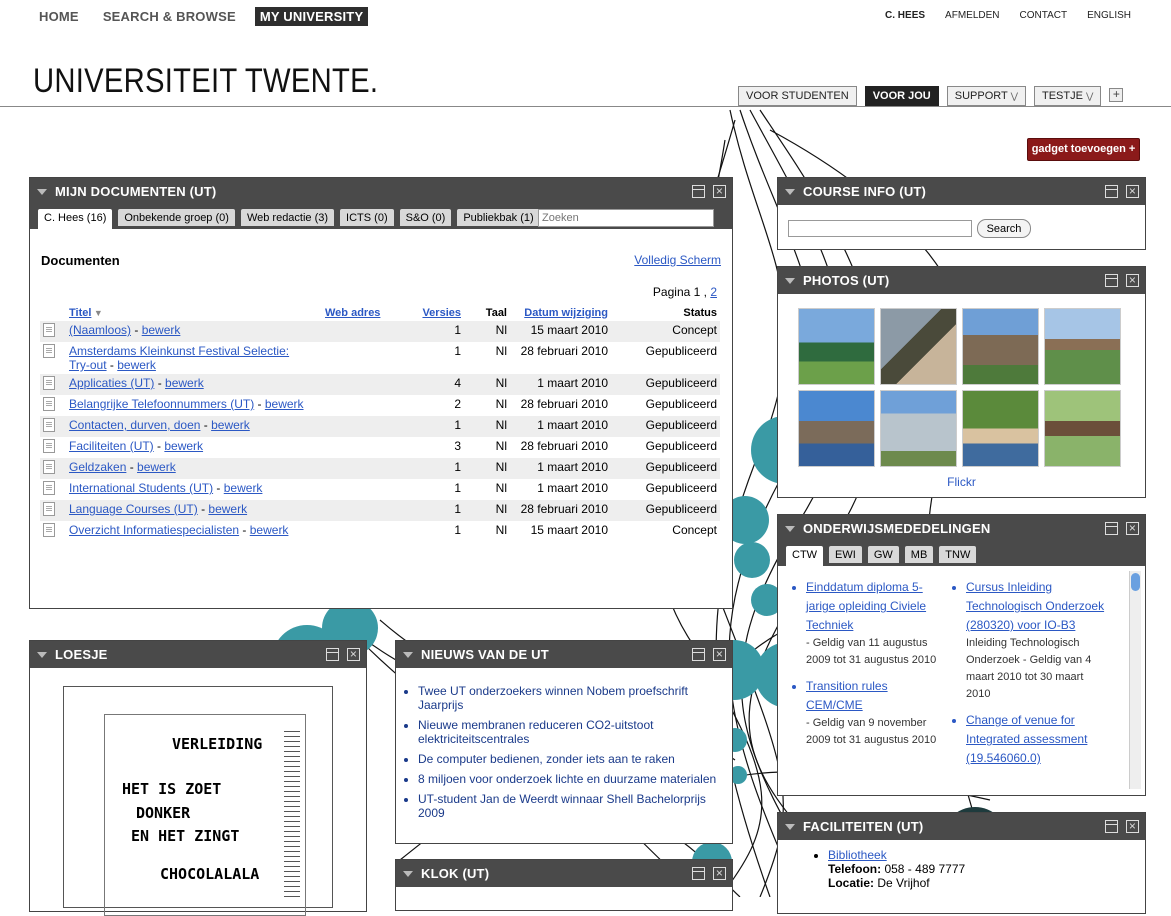 Image resolution: width=1171 pixels, height=916 pixels. Describe the element at coordinates (111, 383) in the screenshot. I see `document-title-link: Applicaties (UT)` at that location.